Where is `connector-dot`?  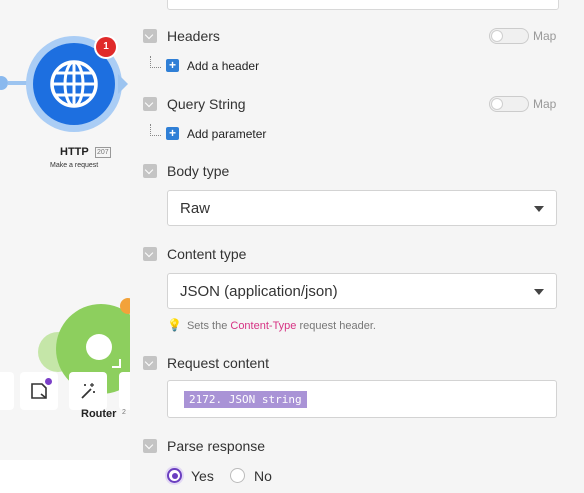
connector-dot is located at coordinates (4, 83).